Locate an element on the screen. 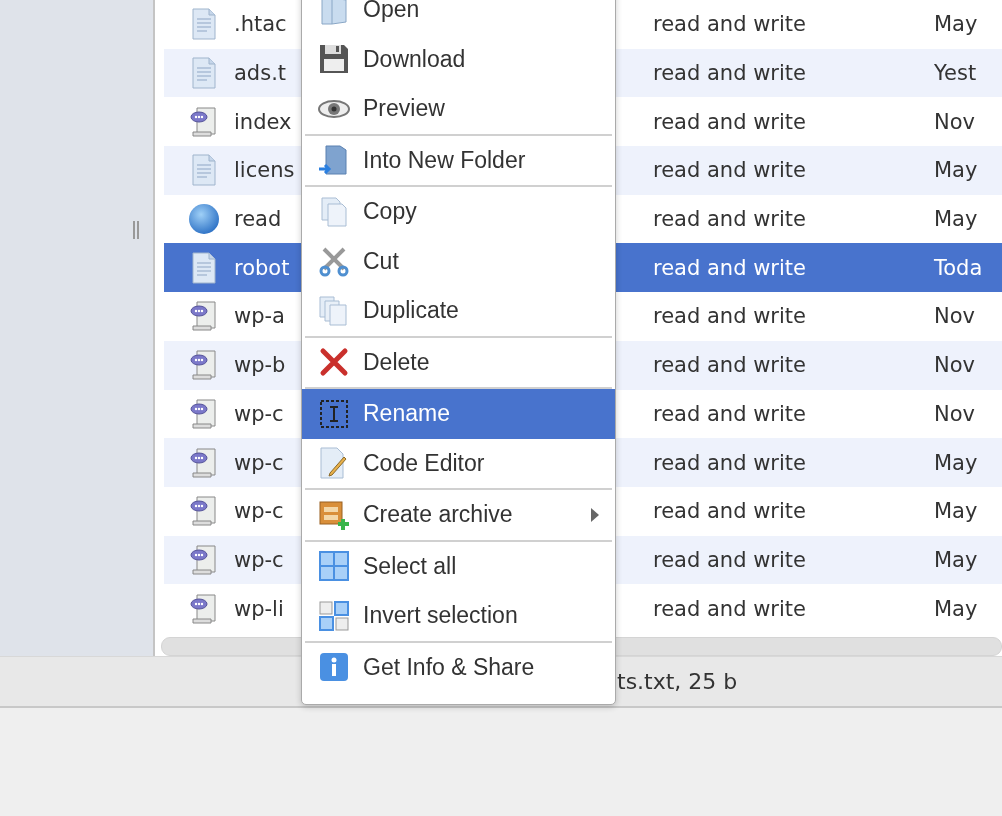 The height and width of the screenshot is (816, 1002). file-name: index is located at coordinates (263, 121).